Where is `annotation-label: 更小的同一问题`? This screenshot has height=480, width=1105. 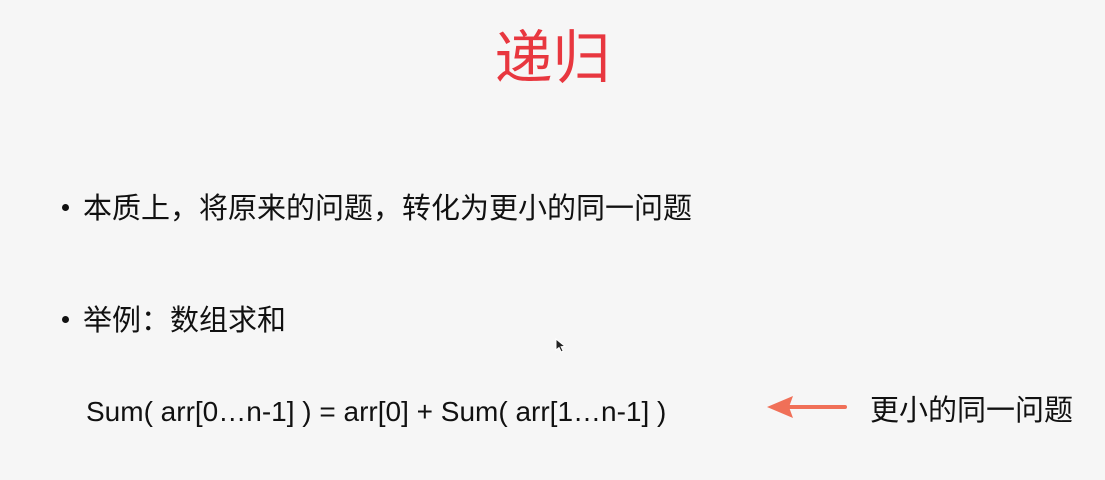 annotation-label: 更小的同一问题 is located at coordinates (972, 410).